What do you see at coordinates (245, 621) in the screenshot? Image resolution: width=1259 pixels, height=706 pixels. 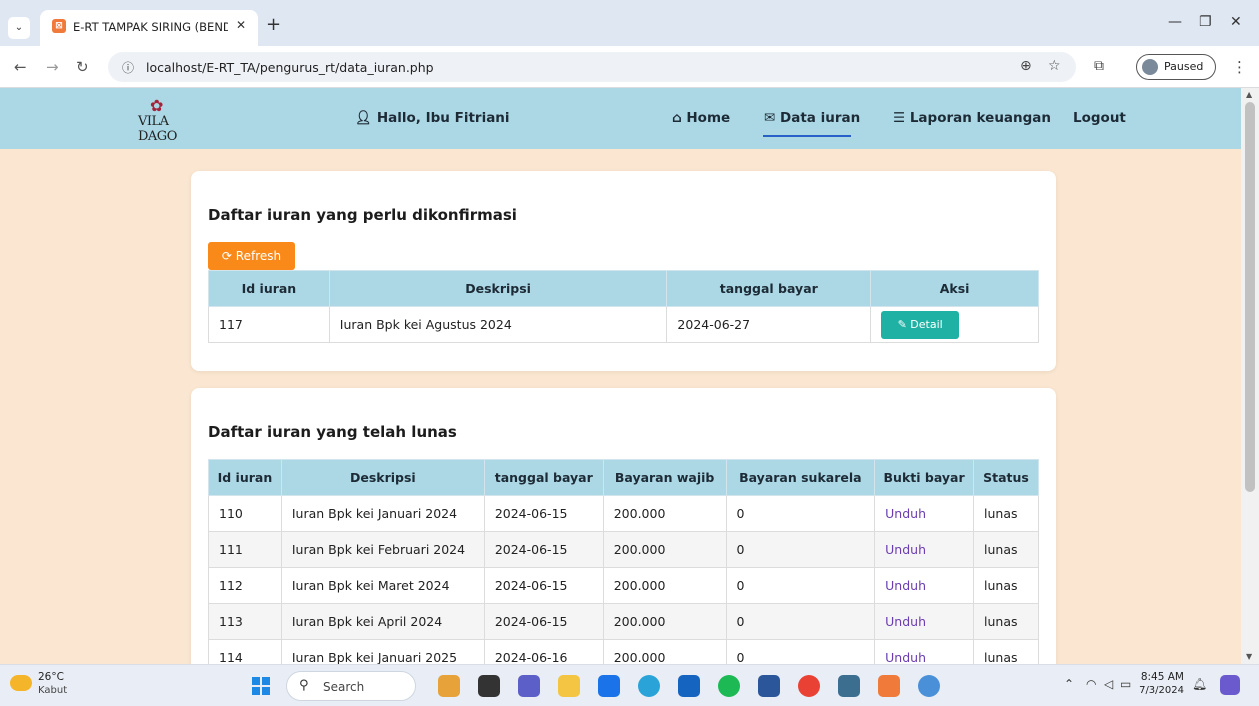 I see `cell-id: 113` at bounding box center [245, 621].